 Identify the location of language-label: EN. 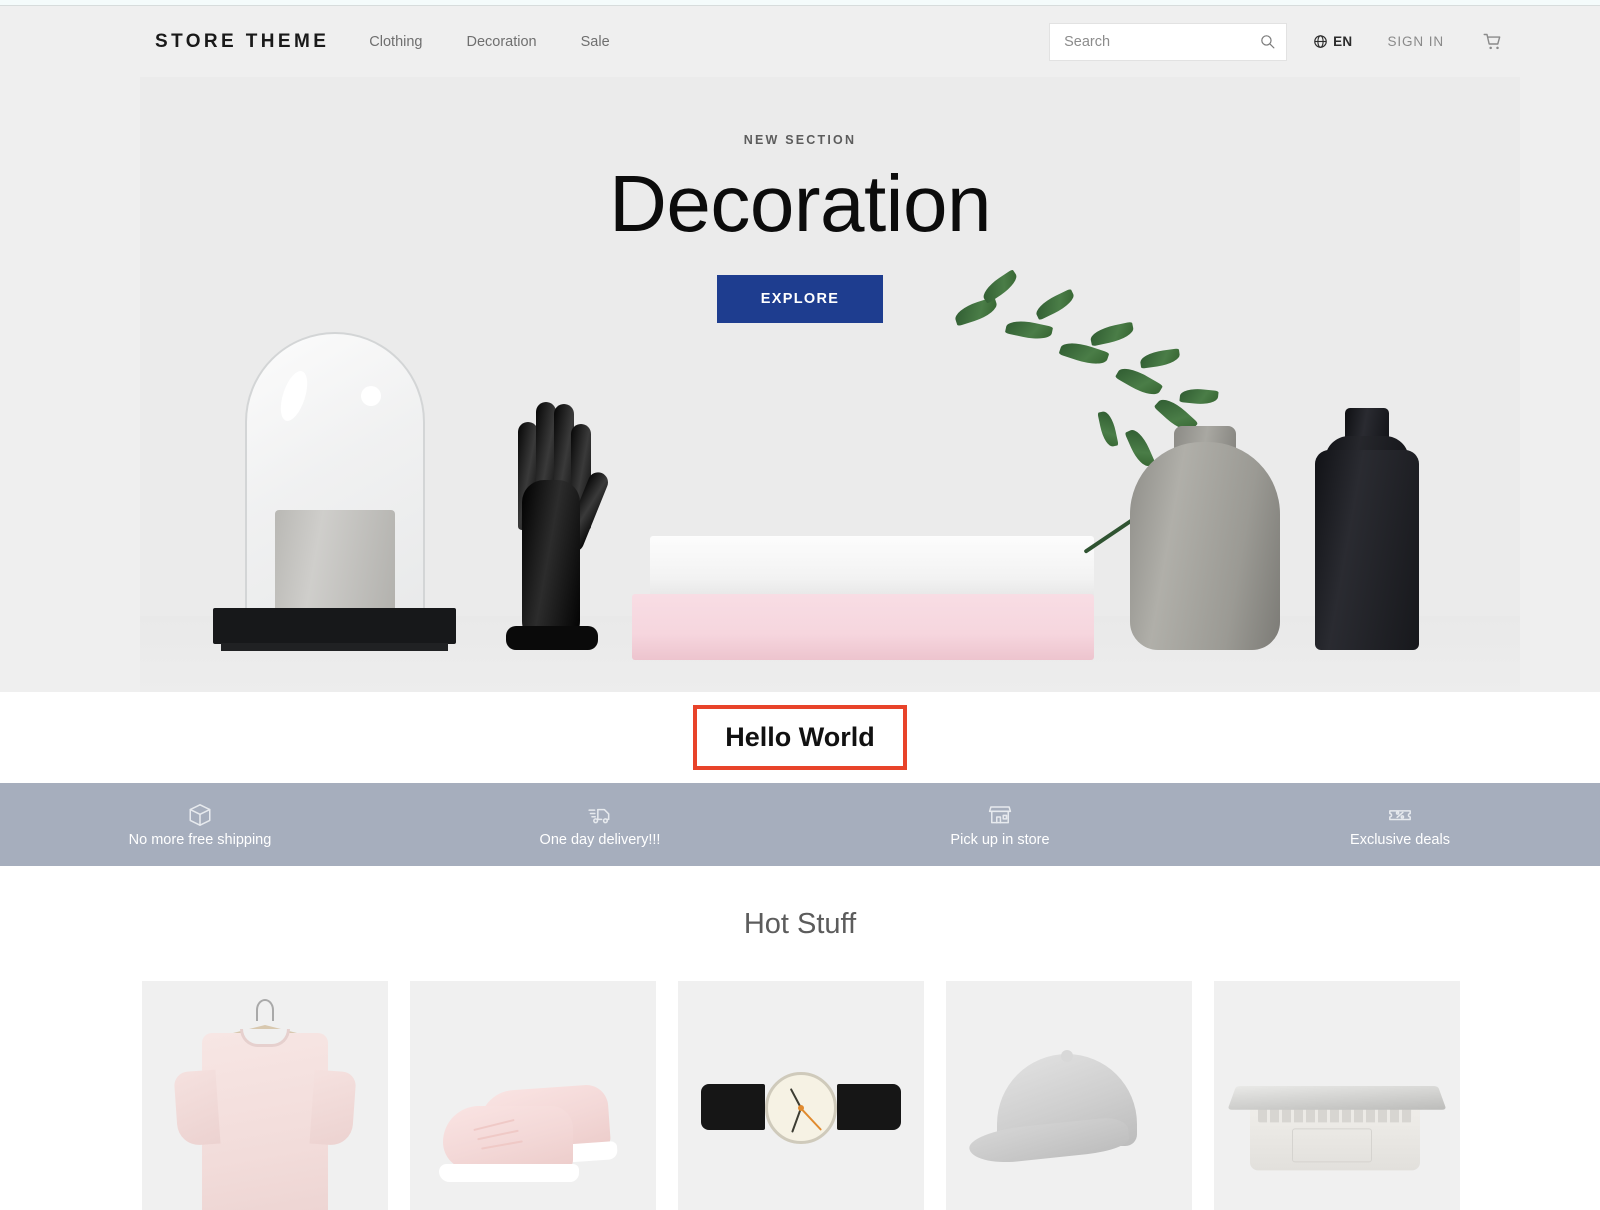
(1343, 41).